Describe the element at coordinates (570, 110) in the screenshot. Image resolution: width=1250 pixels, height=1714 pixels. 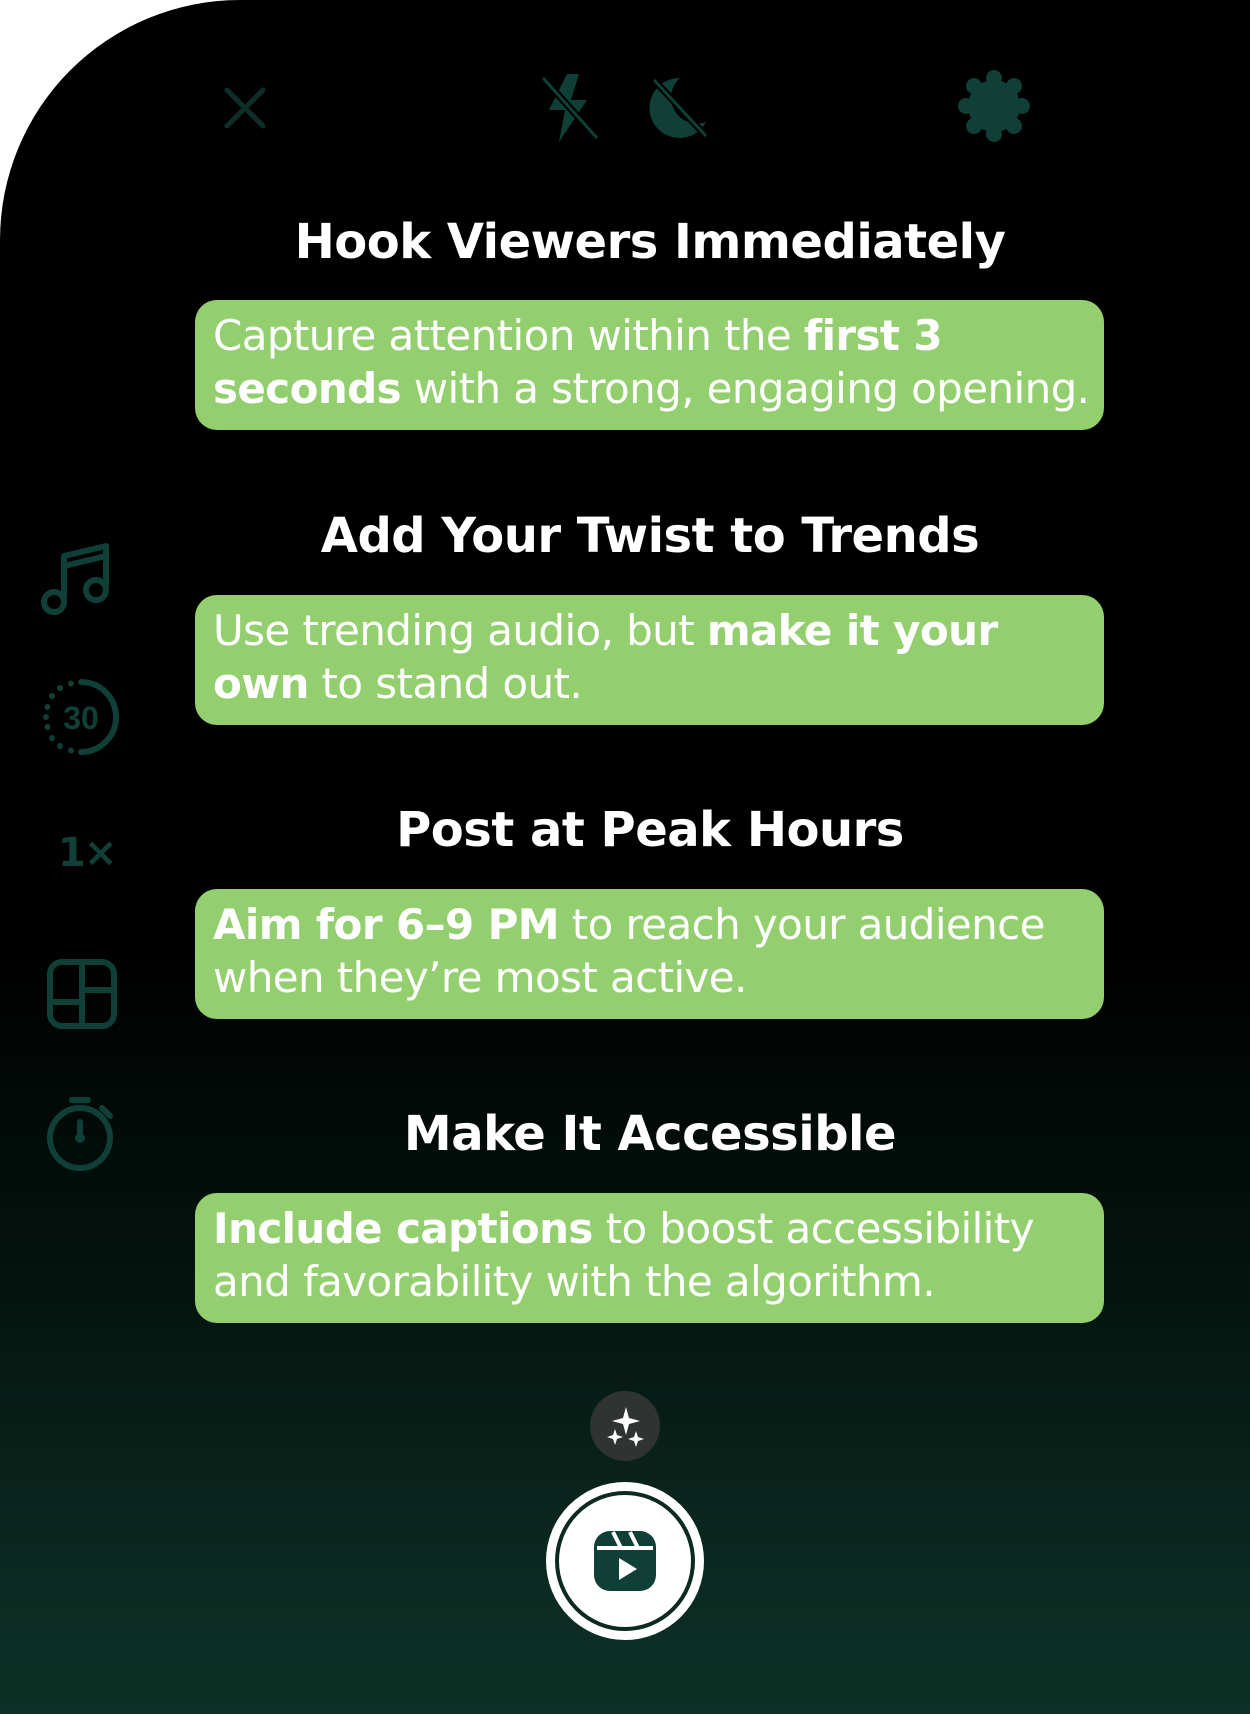
I see `flash-off-icon` at that location.